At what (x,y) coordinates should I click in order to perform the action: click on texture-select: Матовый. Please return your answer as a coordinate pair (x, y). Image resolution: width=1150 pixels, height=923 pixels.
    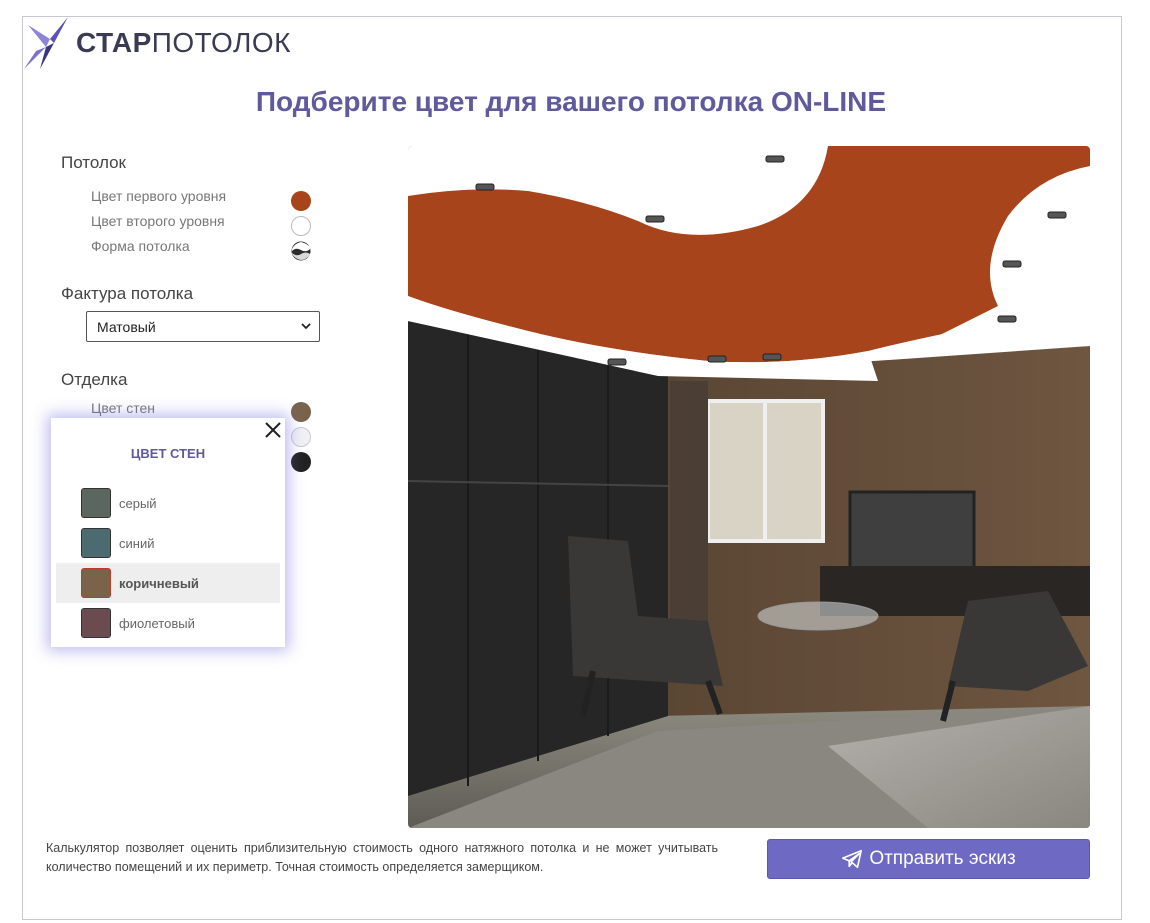
    Looking at the image, I should click on (203, 326).